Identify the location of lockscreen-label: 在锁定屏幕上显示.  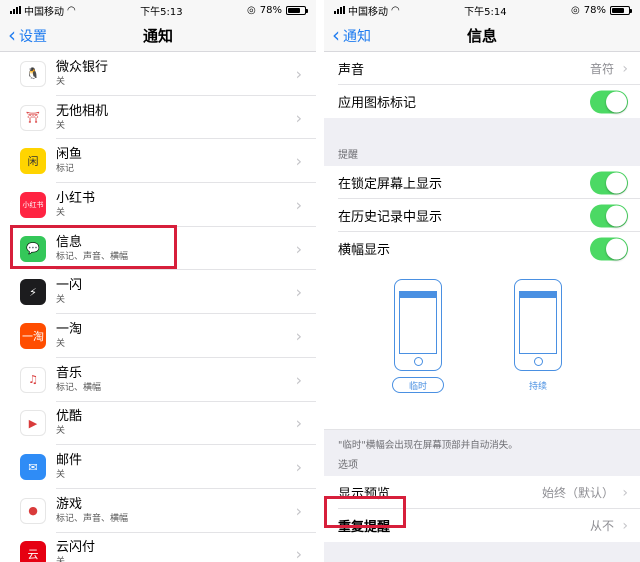
(390, 184).